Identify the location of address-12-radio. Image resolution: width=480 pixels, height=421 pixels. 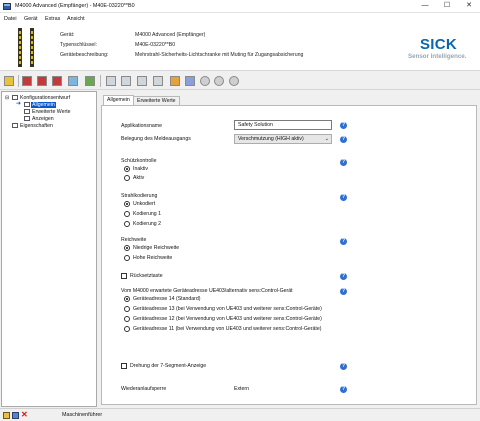
(127, 319).